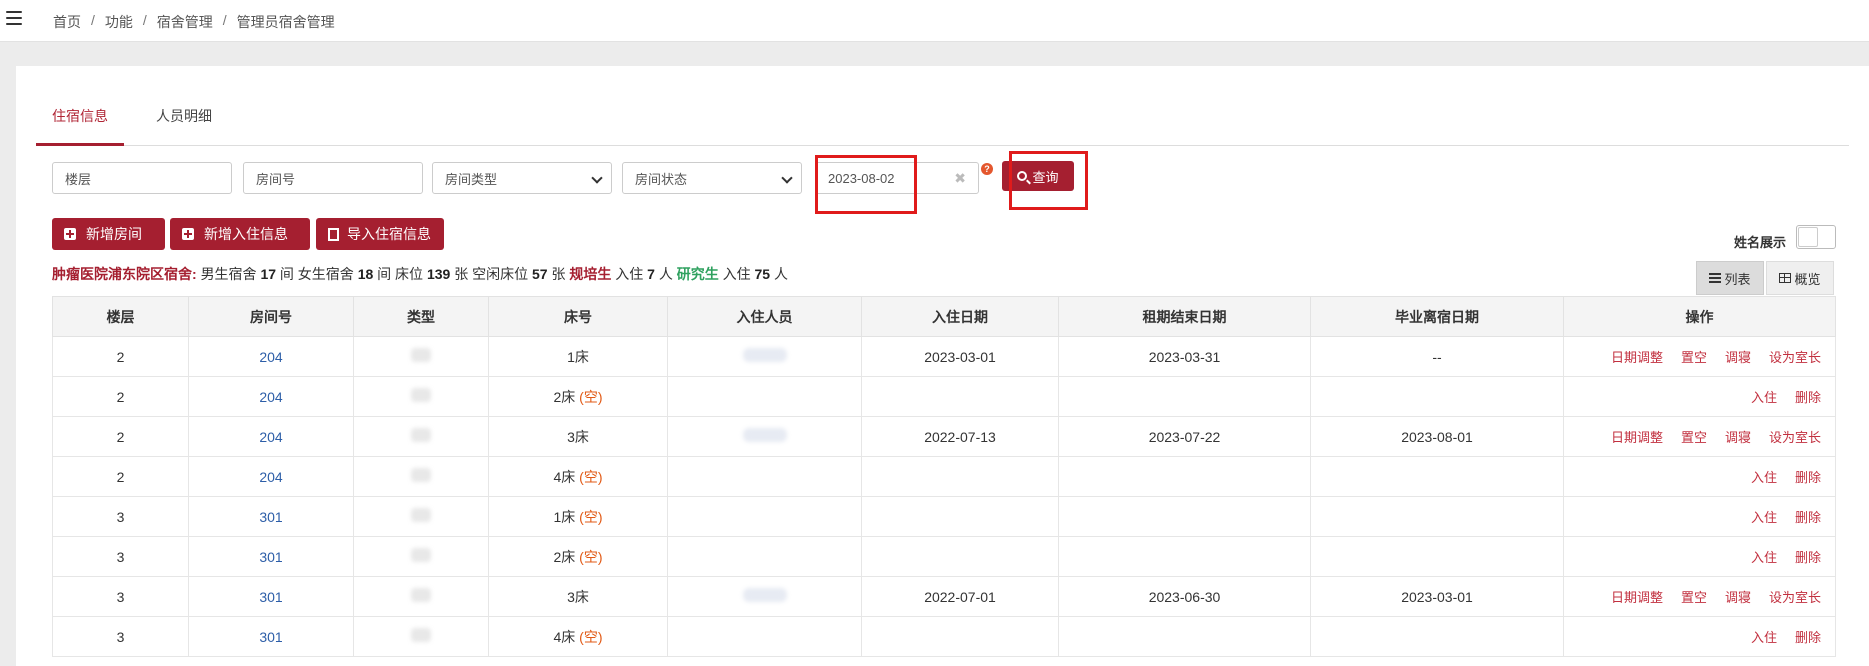 This screenshot has width=1869, height=666. Describe the element at coordinates (471, 179) in the screenshot. I see `room-type-value: 房间类型` at that location.